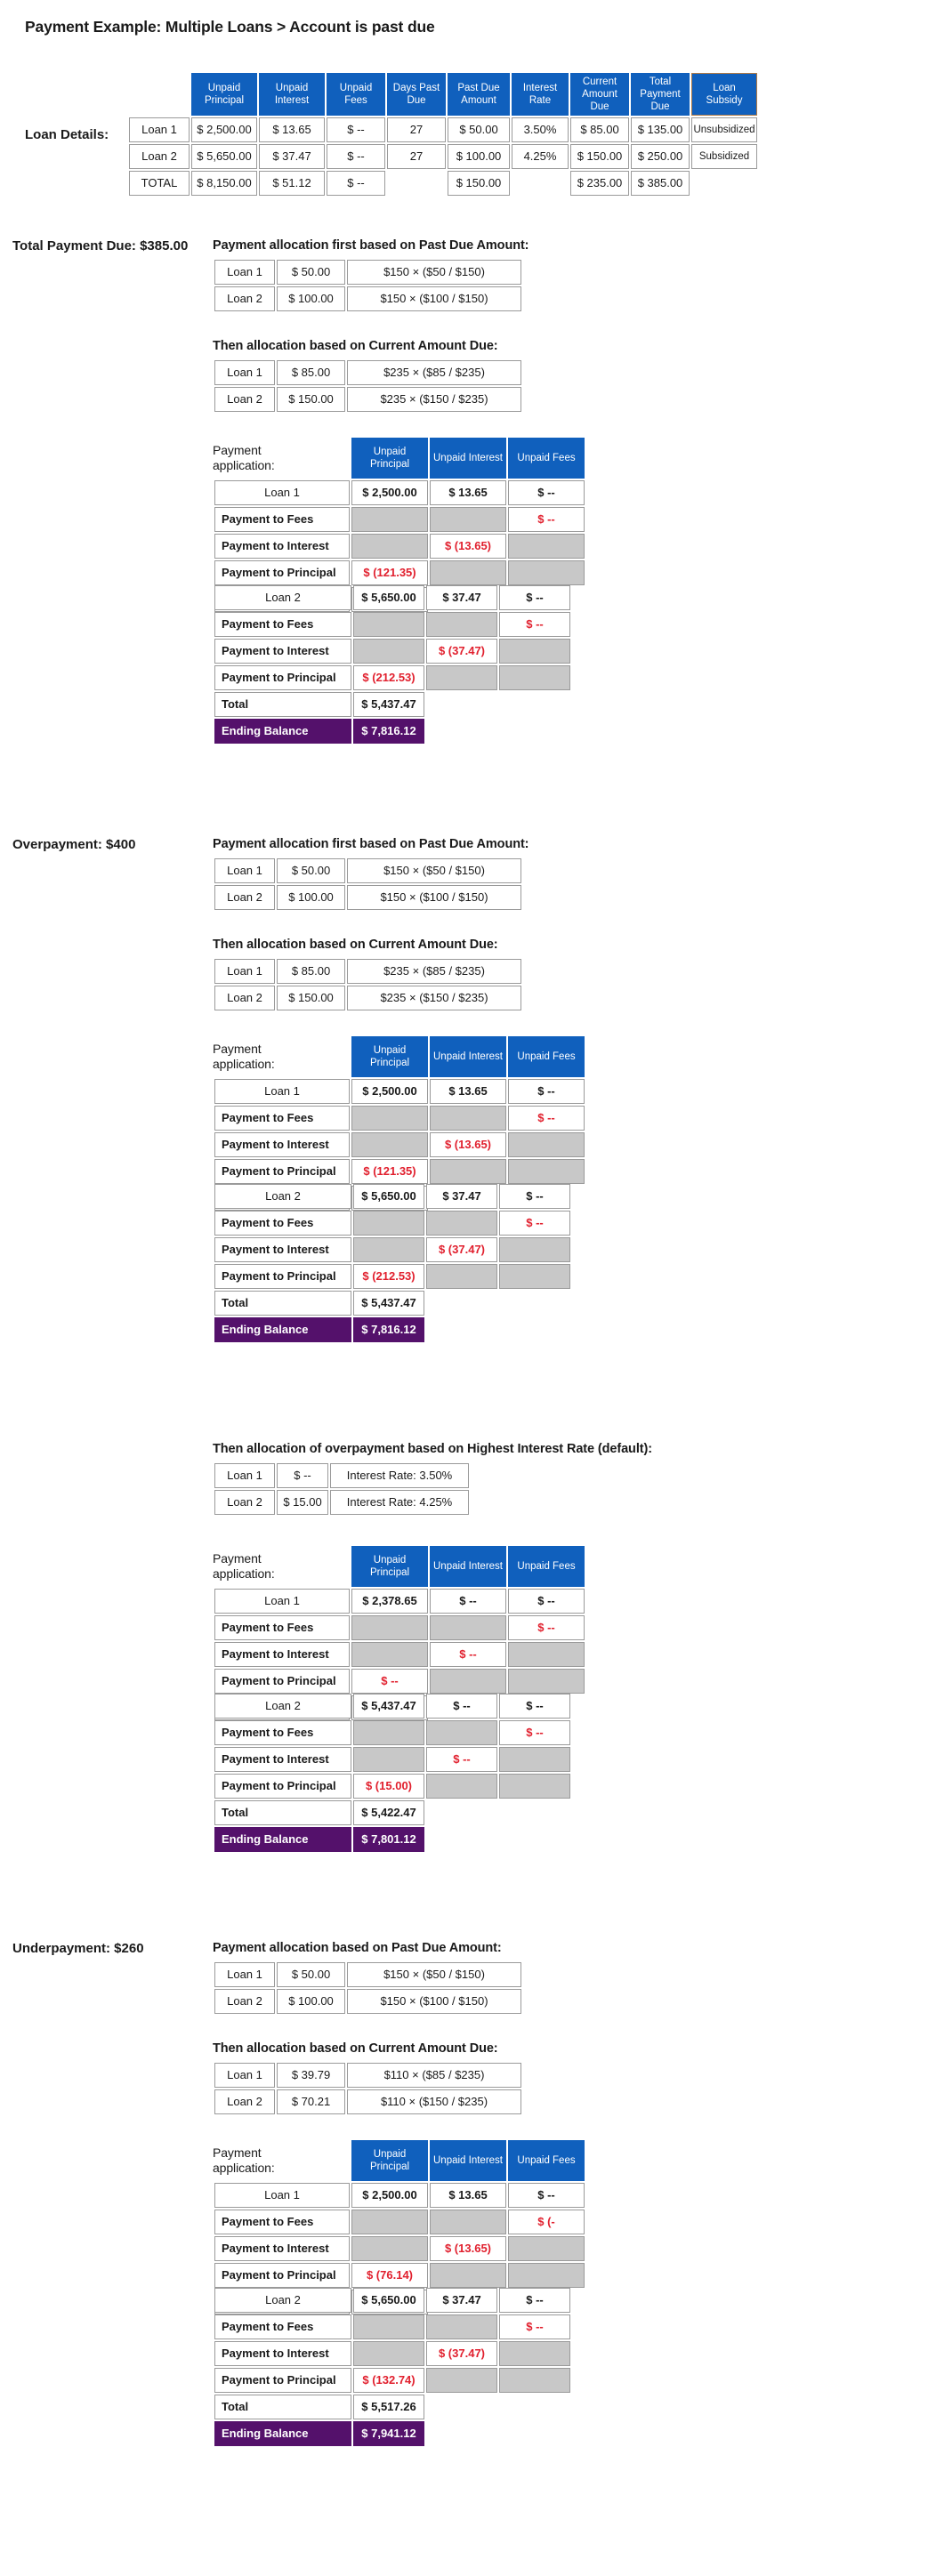  What do you see at coordinates (546, 458) in the screenshot?
I see `col-unpaid-fees: Unpaid Fees` at bounding box center [546, 458].